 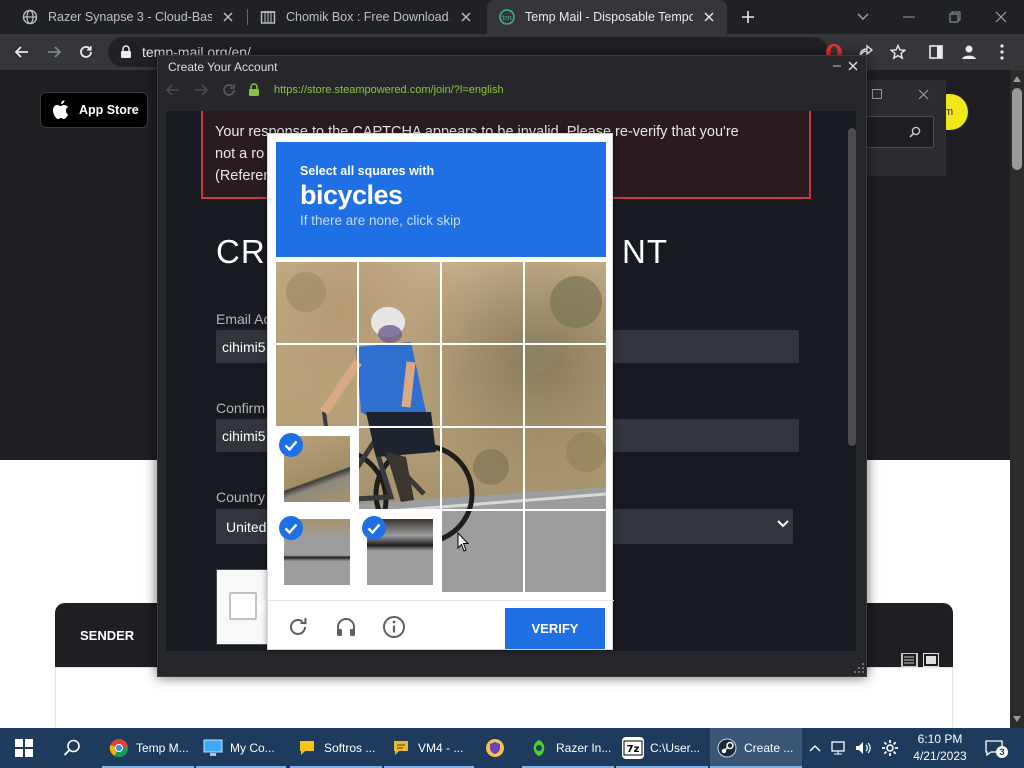 What do you see at coordinates (940, 748) in the screenshot?
I see `system-clock: 6:10 PM 4/21/2023` at bounding box center [940, 748].